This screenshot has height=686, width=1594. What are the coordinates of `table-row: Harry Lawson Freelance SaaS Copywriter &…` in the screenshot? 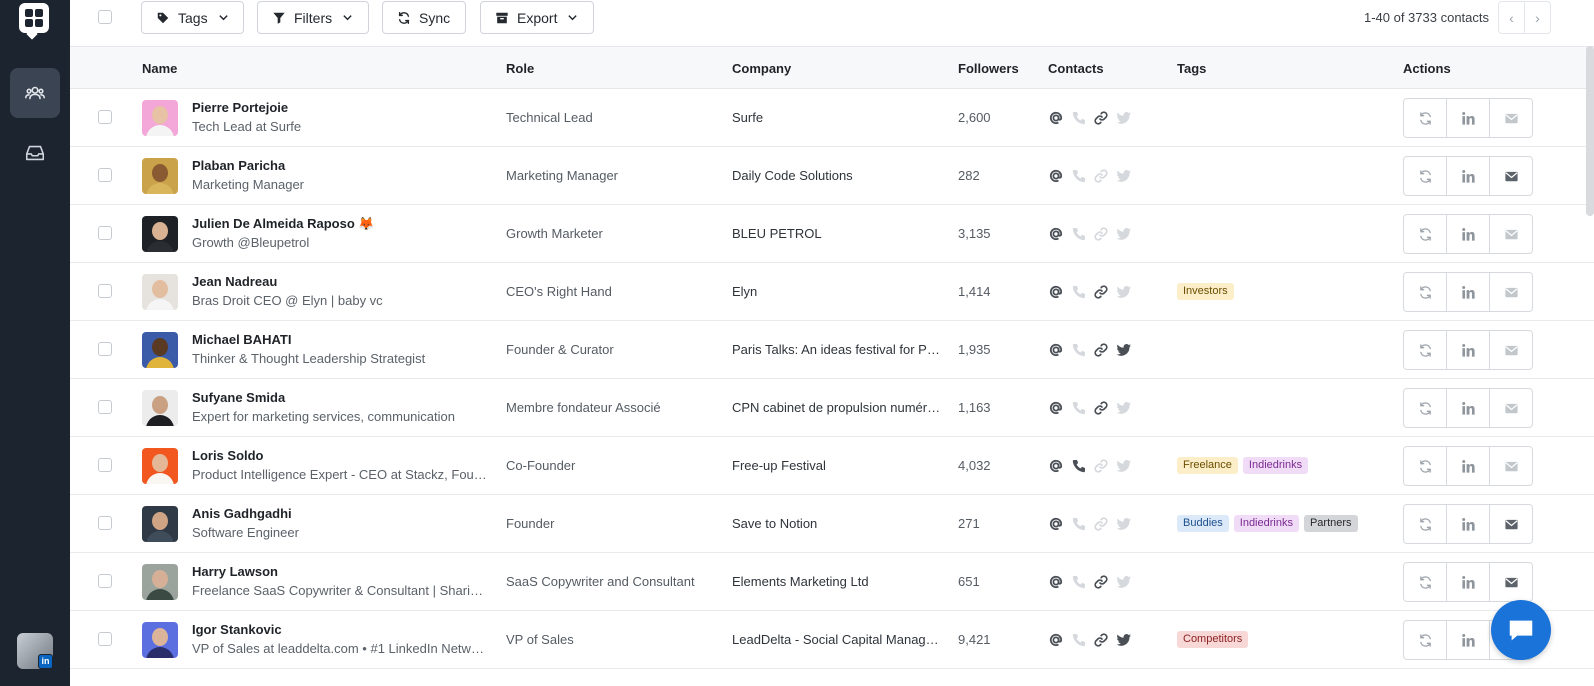 It's located at (832, 582).